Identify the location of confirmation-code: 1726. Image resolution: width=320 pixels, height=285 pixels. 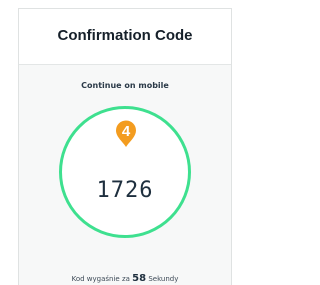
(125, 190).